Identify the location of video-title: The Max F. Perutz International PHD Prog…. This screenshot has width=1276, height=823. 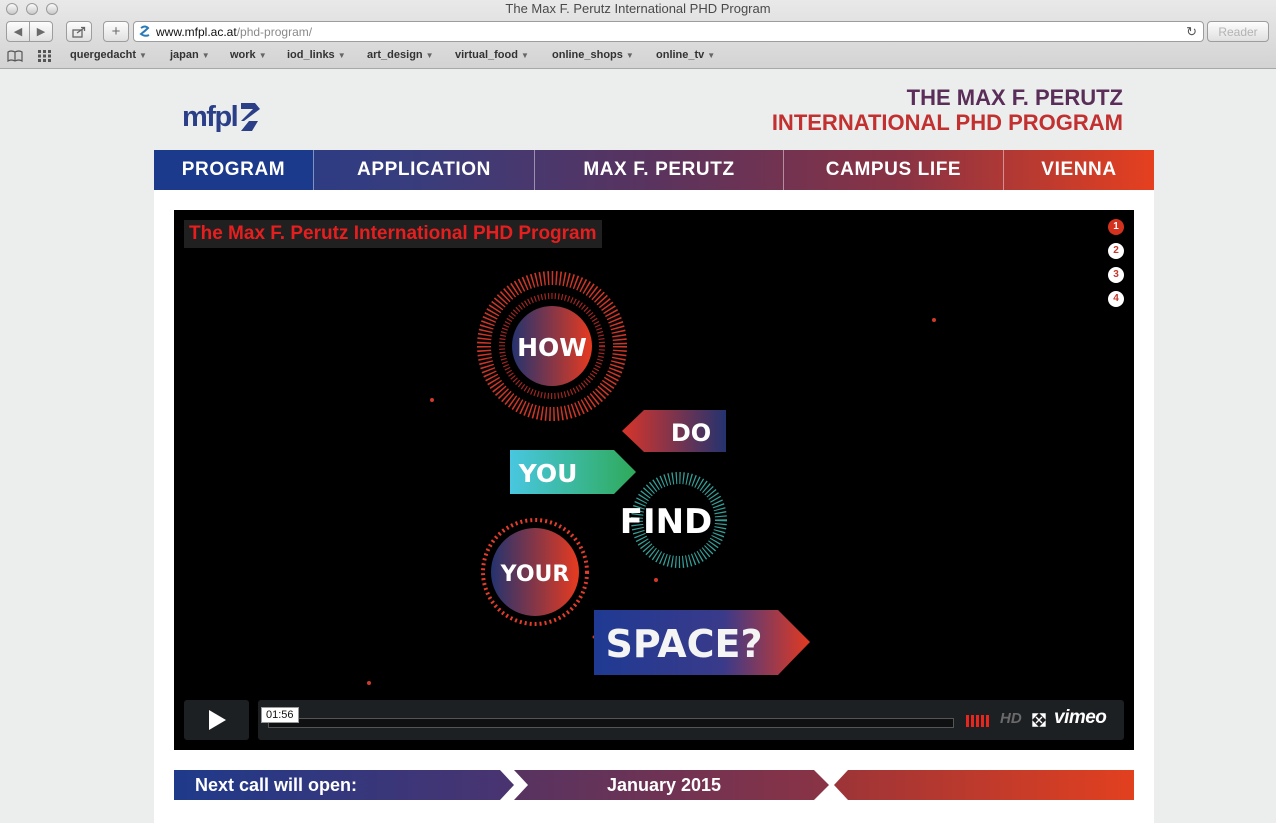
(393, 234).